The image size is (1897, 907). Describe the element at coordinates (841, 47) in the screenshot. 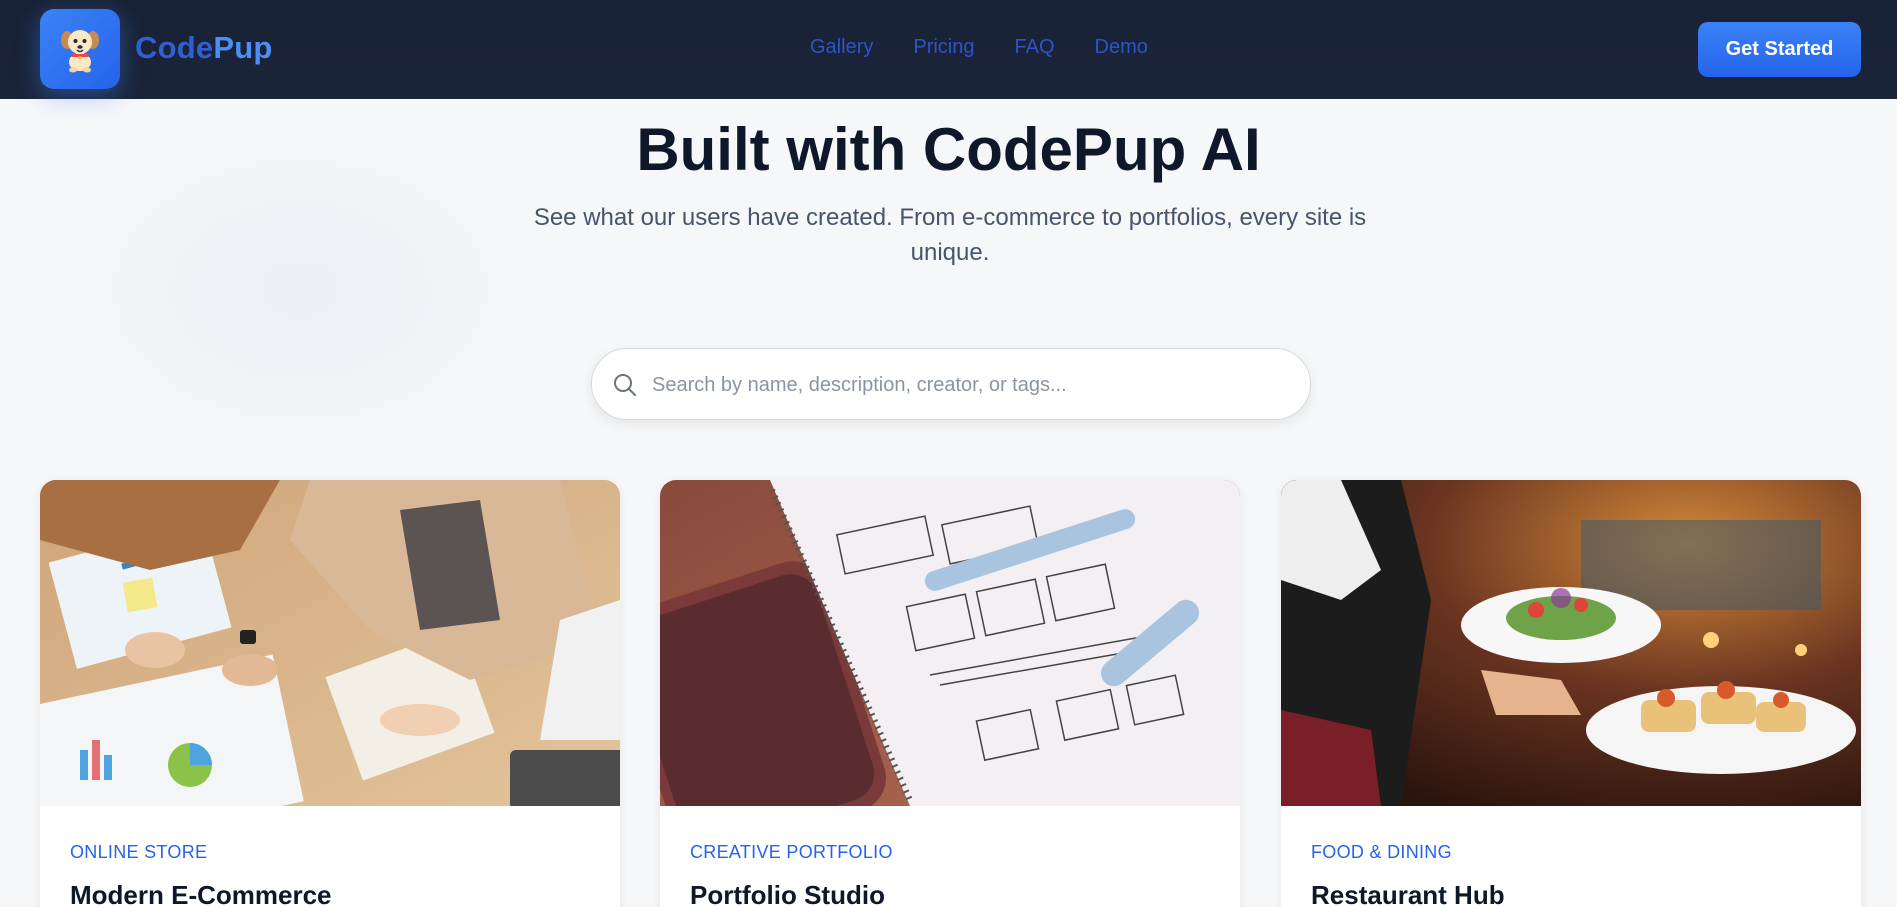

I see `nav-link-gallery: Gallery` at that location.